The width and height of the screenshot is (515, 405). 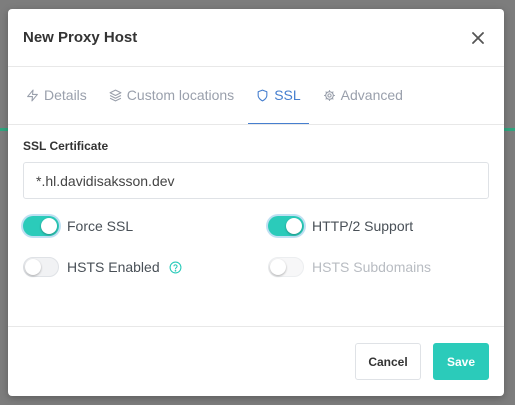 What do you see at coordinates (175, 267) in the screenshot?
I see `question-circle-icon` at bounding box center [175, 267].